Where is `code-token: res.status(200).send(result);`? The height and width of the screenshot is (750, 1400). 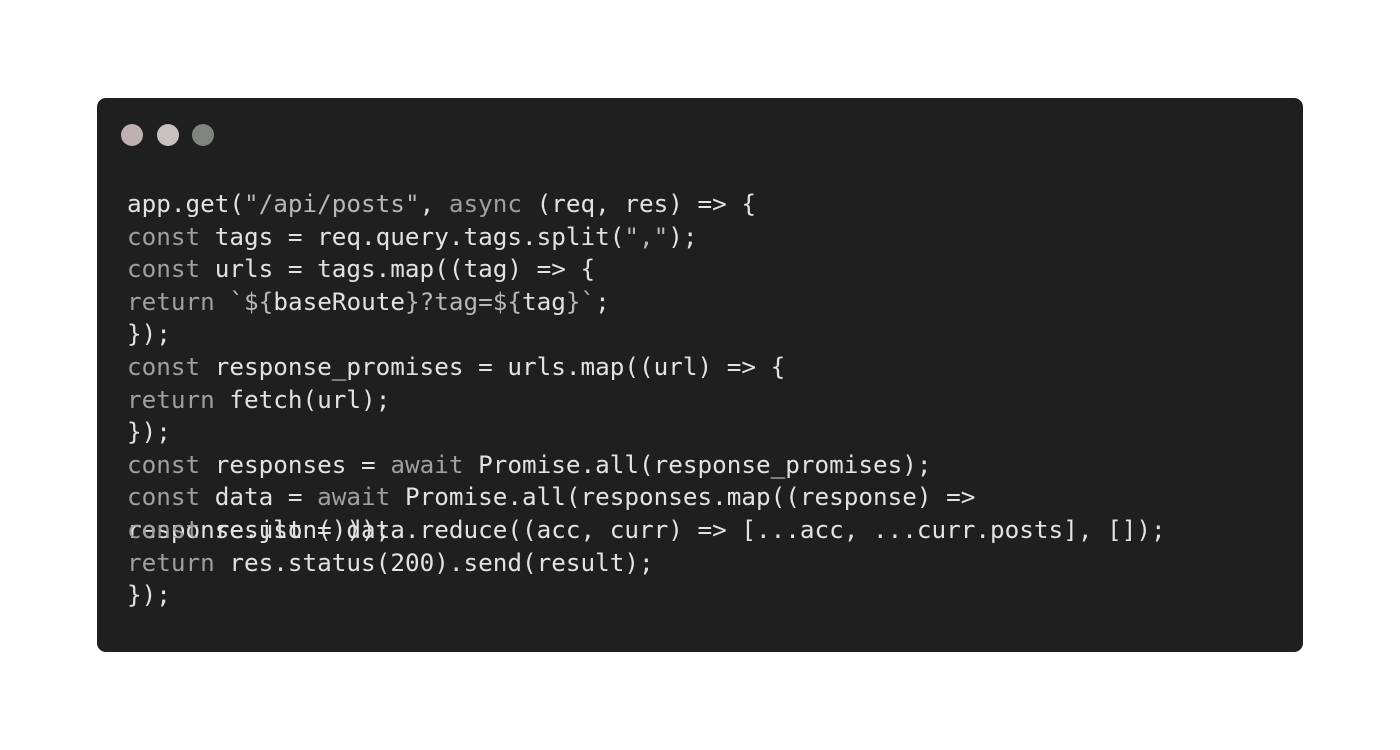
code-token: res.status(200).send(result); is located at coordinates (434, 562).